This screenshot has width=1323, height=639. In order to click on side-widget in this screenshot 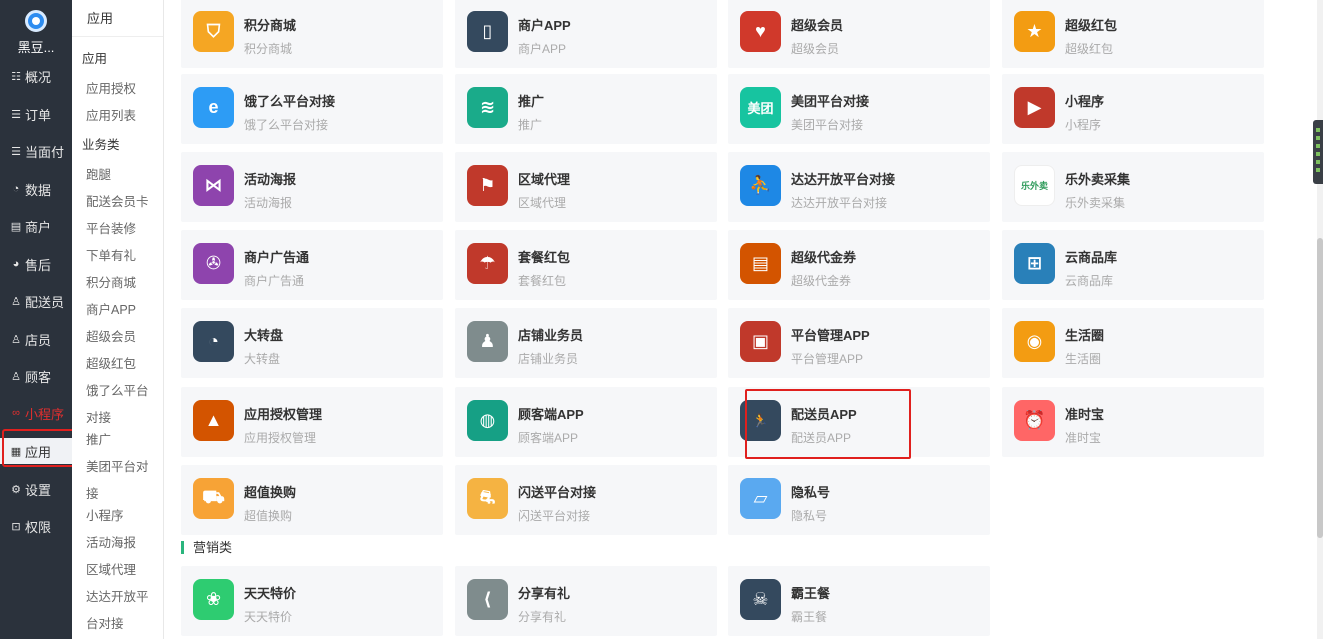, I will do `click(1318, 152)`.